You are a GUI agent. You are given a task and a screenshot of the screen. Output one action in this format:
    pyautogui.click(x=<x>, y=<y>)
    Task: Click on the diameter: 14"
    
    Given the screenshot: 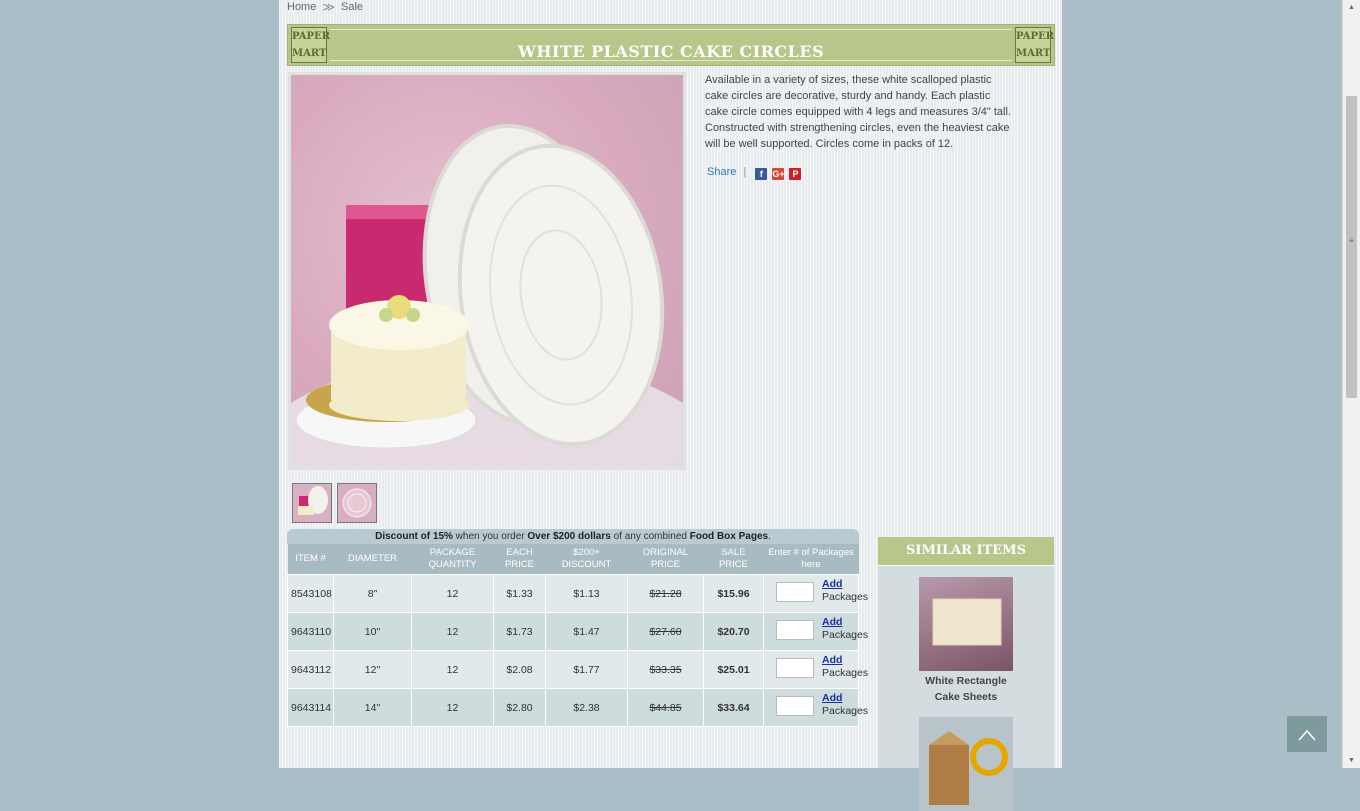 What is the action you would take?
    pyautogui.click(x=372, y=707)
    